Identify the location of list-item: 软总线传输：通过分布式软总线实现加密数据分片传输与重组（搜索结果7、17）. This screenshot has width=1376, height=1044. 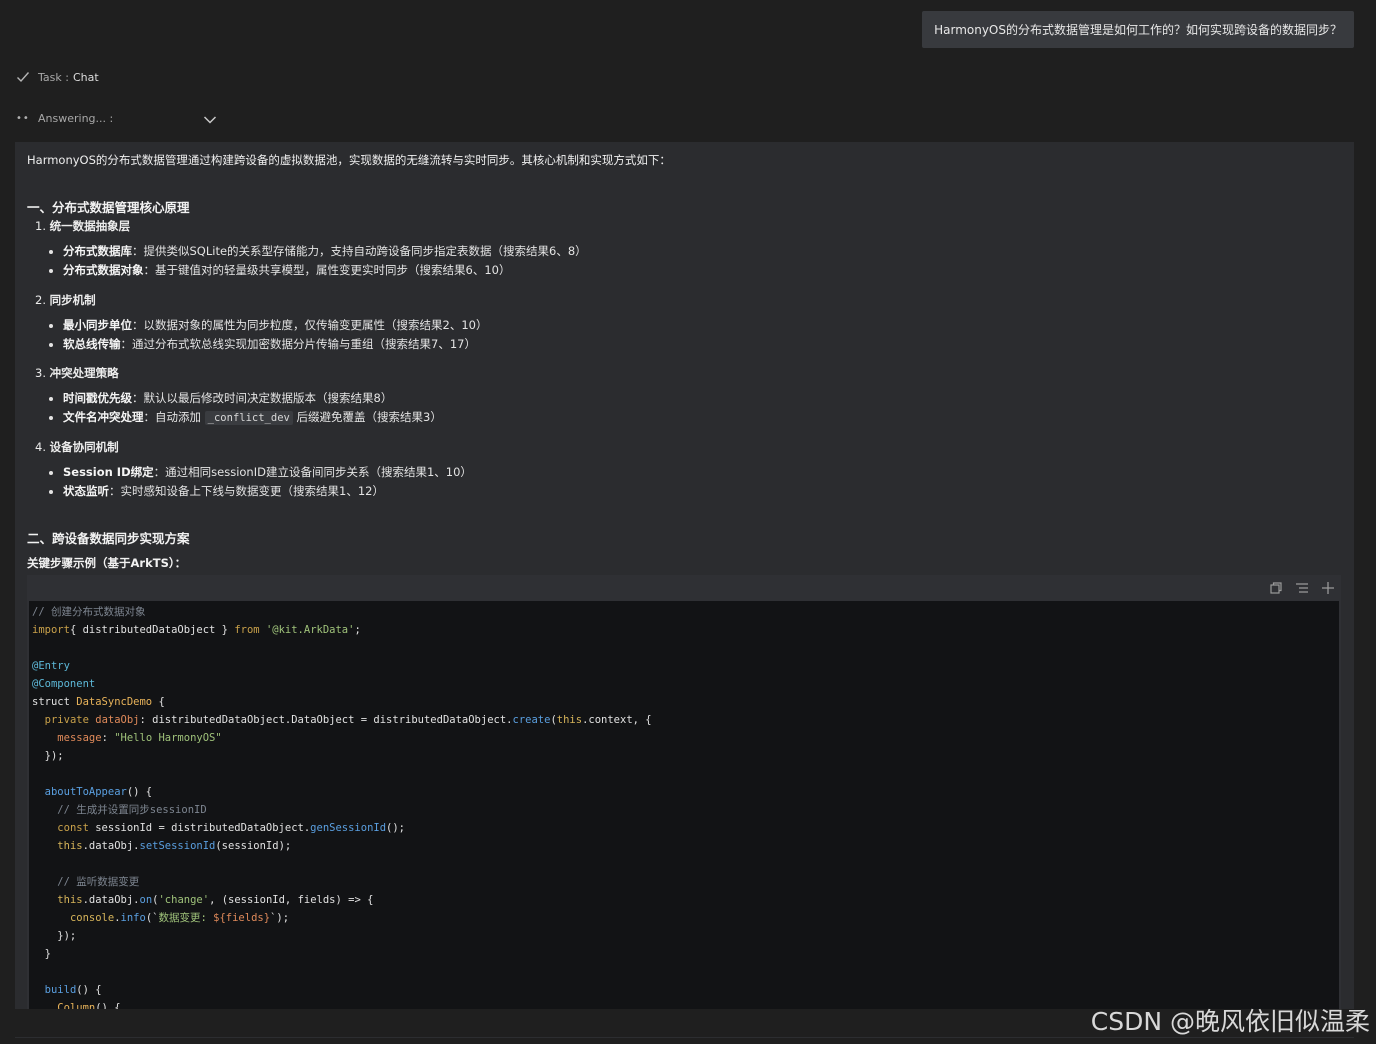
(275, 344).